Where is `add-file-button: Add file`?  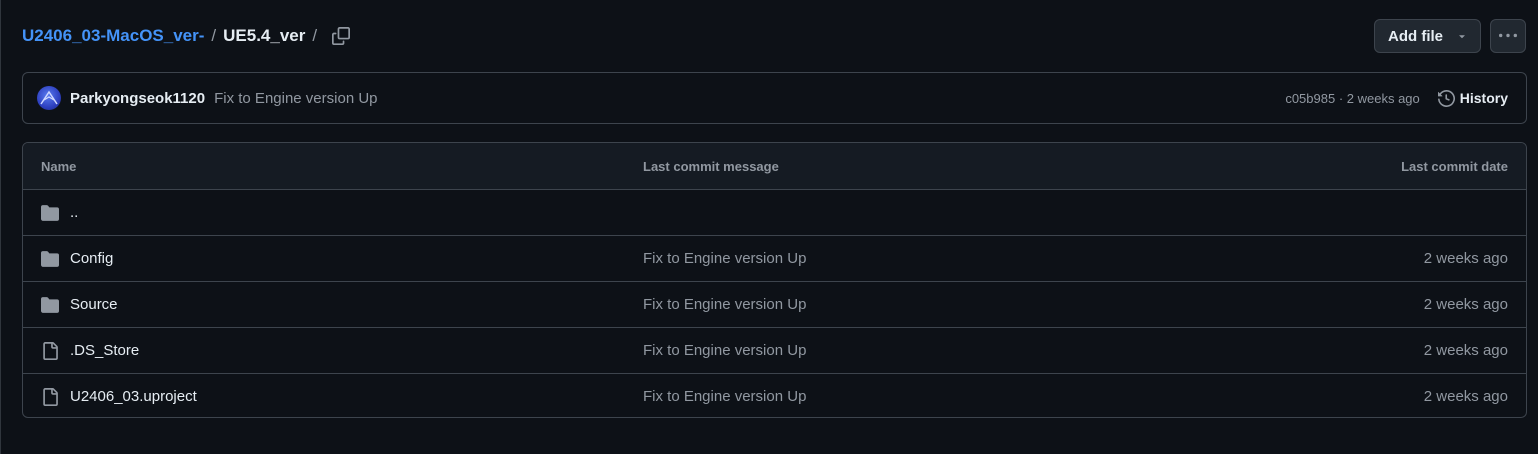
add-file-button: Add file is located at coordinates (1427, 36).